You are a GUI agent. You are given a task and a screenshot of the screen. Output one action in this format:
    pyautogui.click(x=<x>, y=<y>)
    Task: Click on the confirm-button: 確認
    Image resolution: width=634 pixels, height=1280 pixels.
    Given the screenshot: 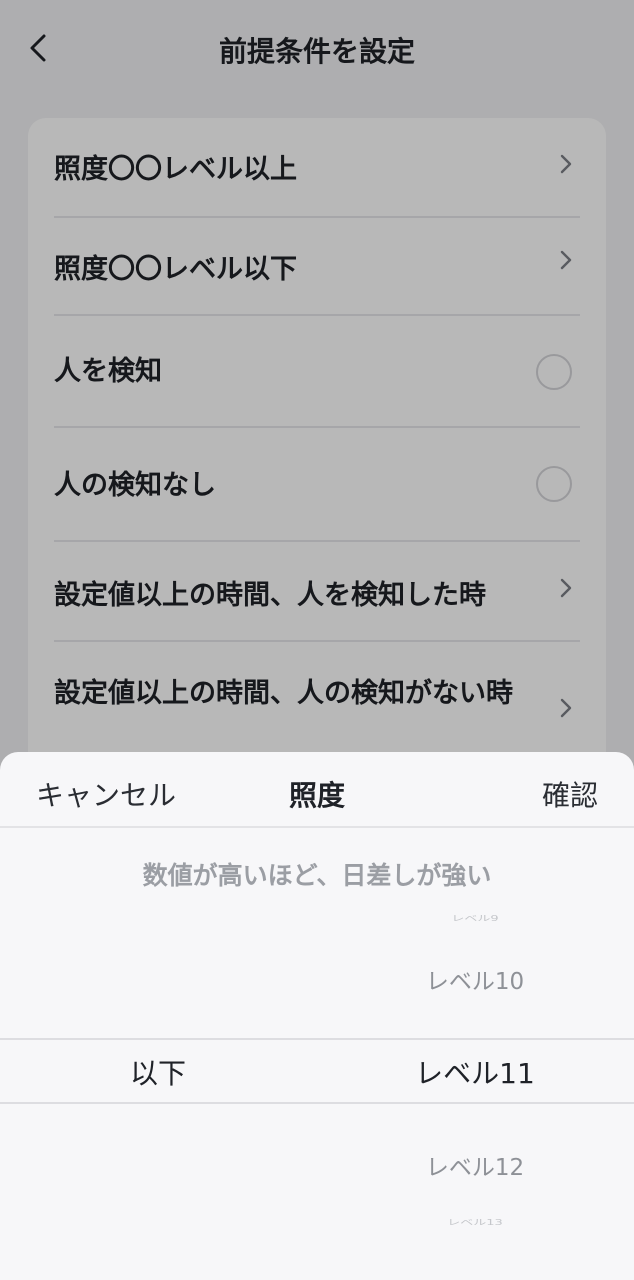 What is the action you would take?
    pyautogui.click(x=570, y=794)
    